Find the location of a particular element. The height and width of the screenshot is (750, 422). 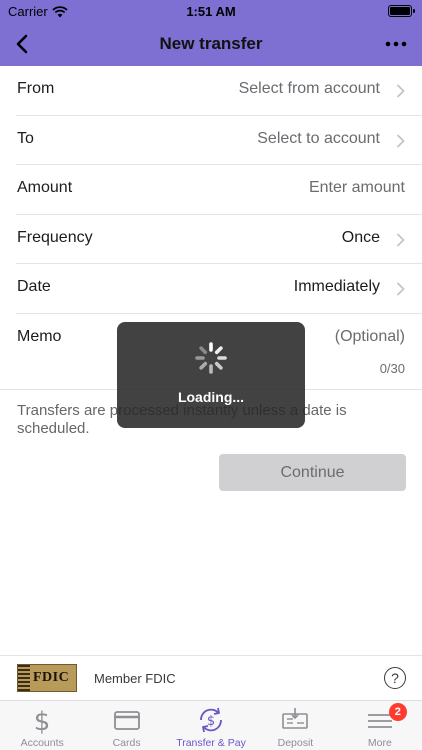

memo-label: Memo is located at coordinates (39, 336).